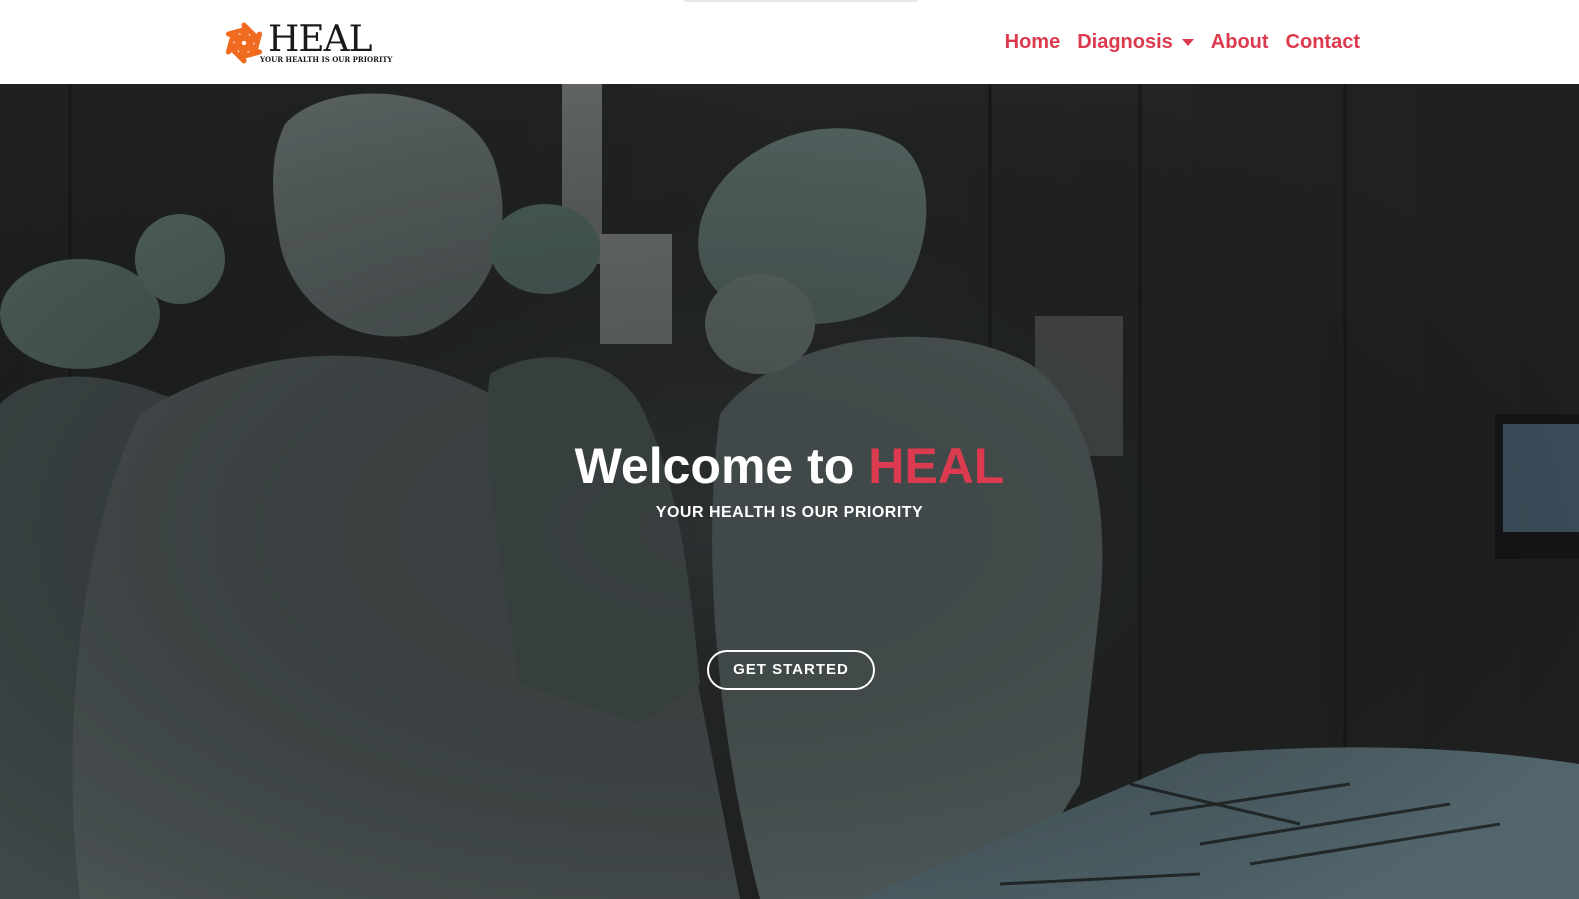 This screenshot has height=899, width=1579. What do you see at coordinates (1125, 42) in the screenshot?
I see `nav-diagnosis-label: Diagnosis` at bounding box center [1125, 42].